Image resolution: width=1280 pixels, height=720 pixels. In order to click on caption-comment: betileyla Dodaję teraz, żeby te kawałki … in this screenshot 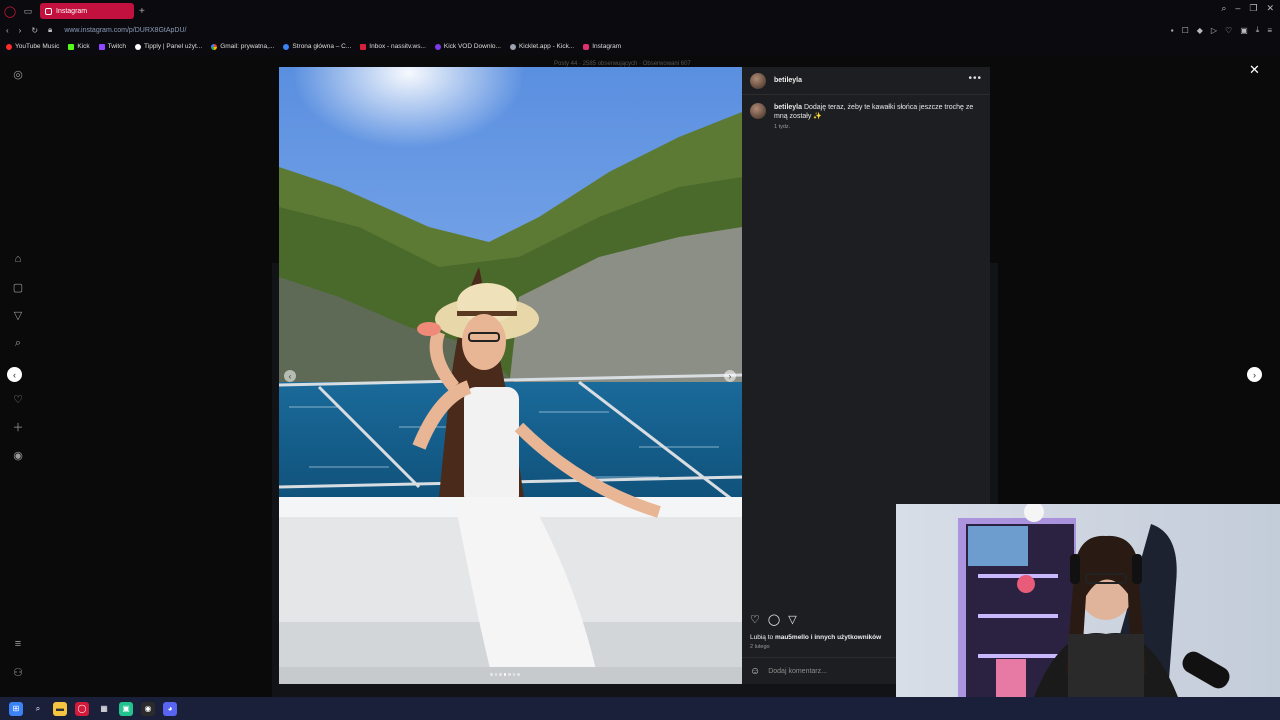, I will do `click(866, 116)`.